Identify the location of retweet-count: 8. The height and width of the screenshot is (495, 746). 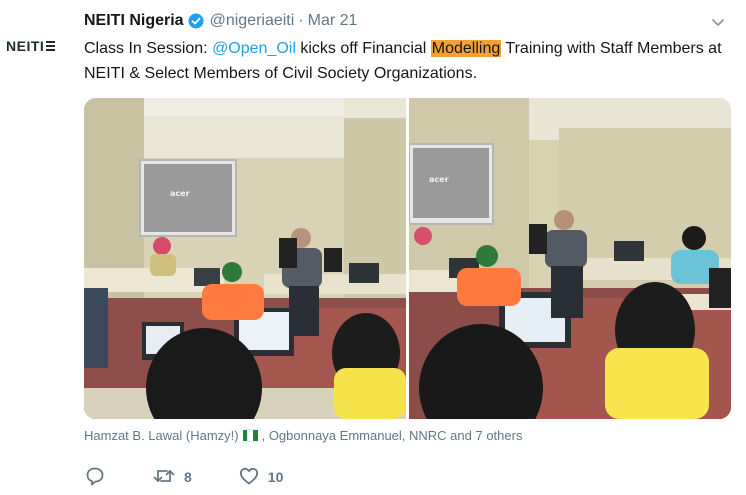
(188, 477).